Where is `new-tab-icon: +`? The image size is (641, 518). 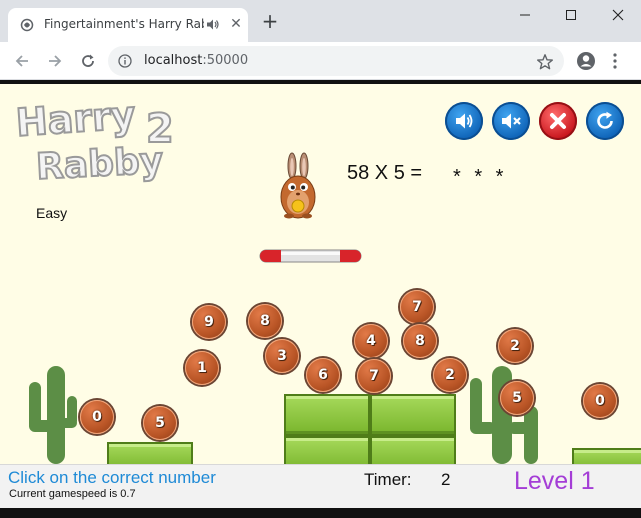 new-tab-icon: + is located at coordinates (270, 22).